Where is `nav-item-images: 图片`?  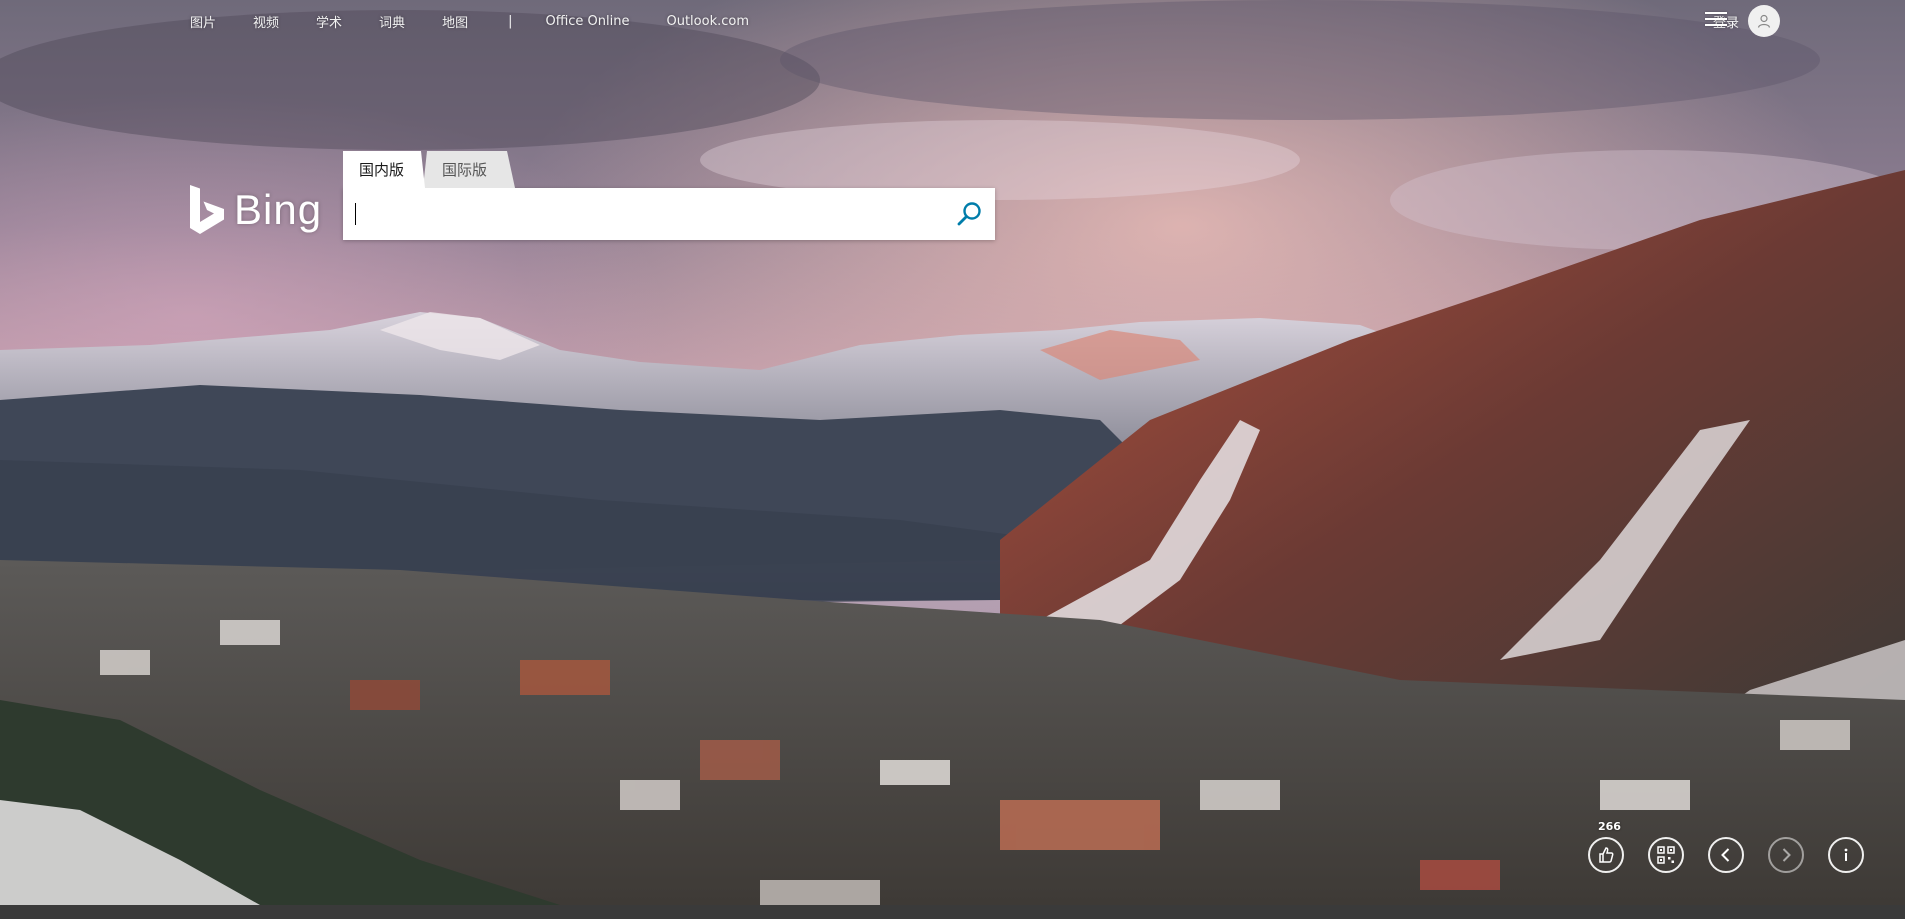
nav-item-images: 图片 is located at coordinates (203, 21).